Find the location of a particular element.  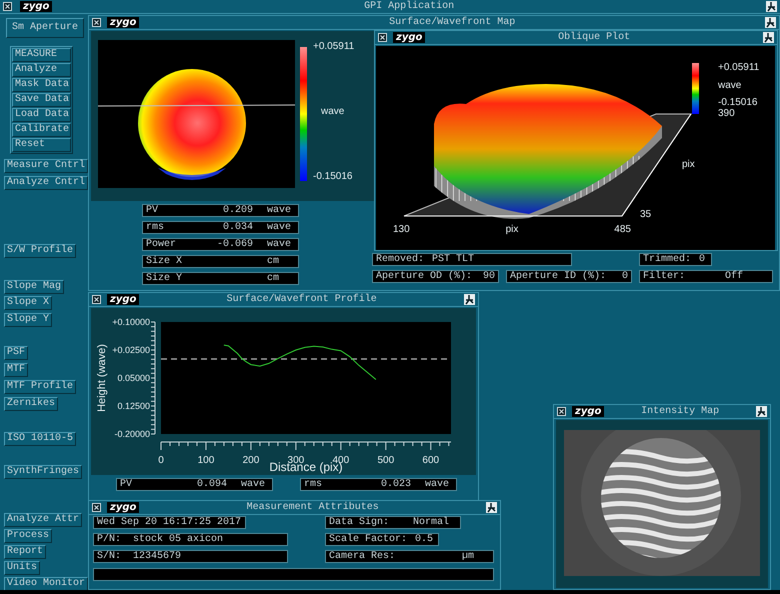

axis-min-label: 130 is located at coordinates (401, 230).